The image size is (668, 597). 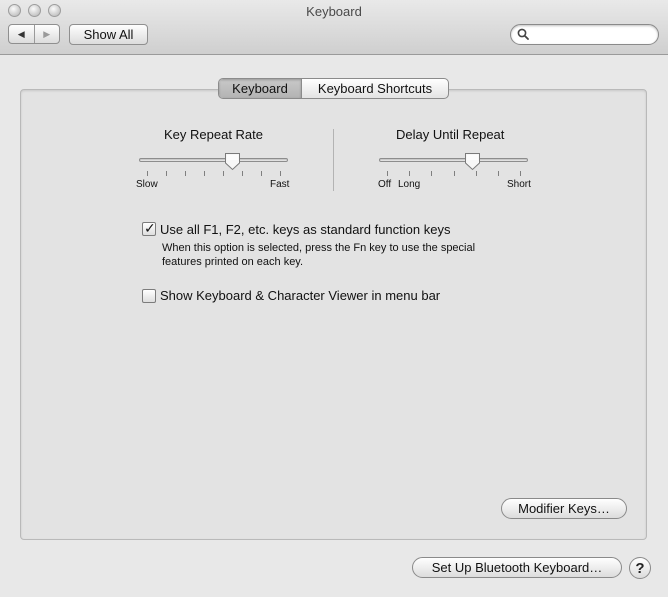 I want to click on show-all-button: Show All, so click(x=108, y=34).